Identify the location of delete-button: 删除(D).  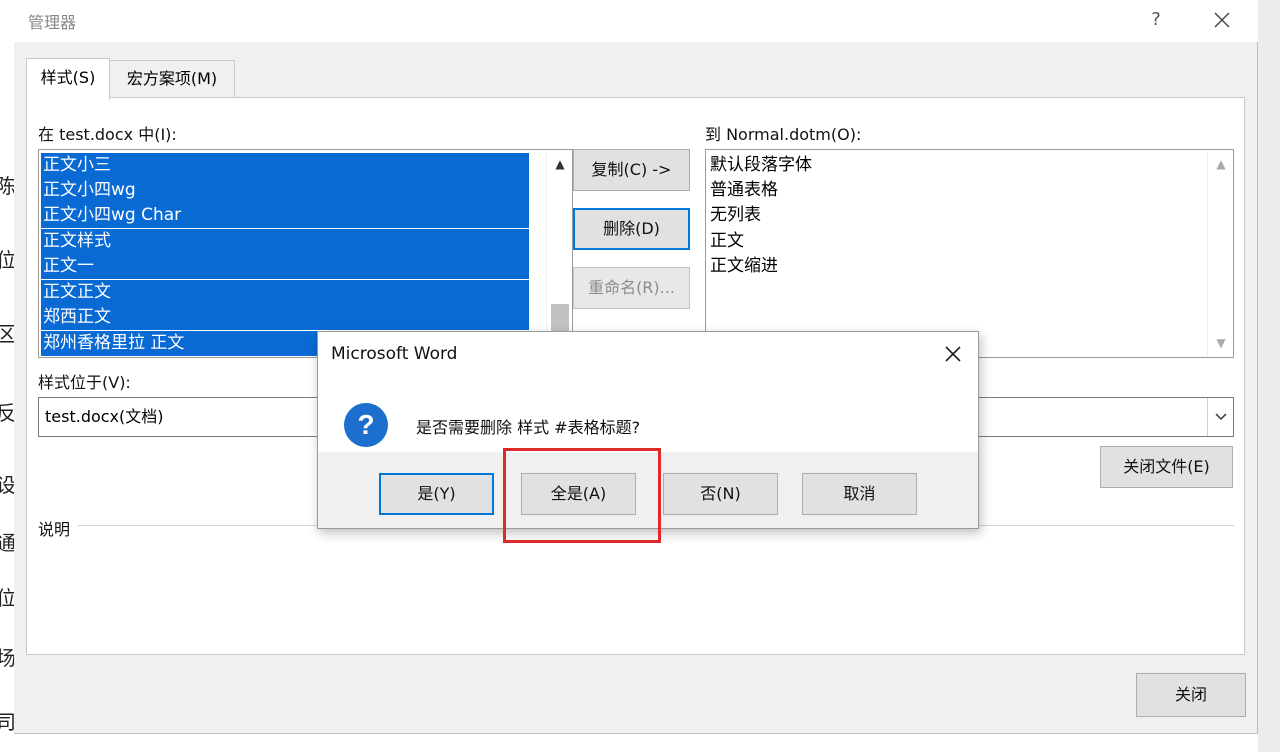
(631, 229).